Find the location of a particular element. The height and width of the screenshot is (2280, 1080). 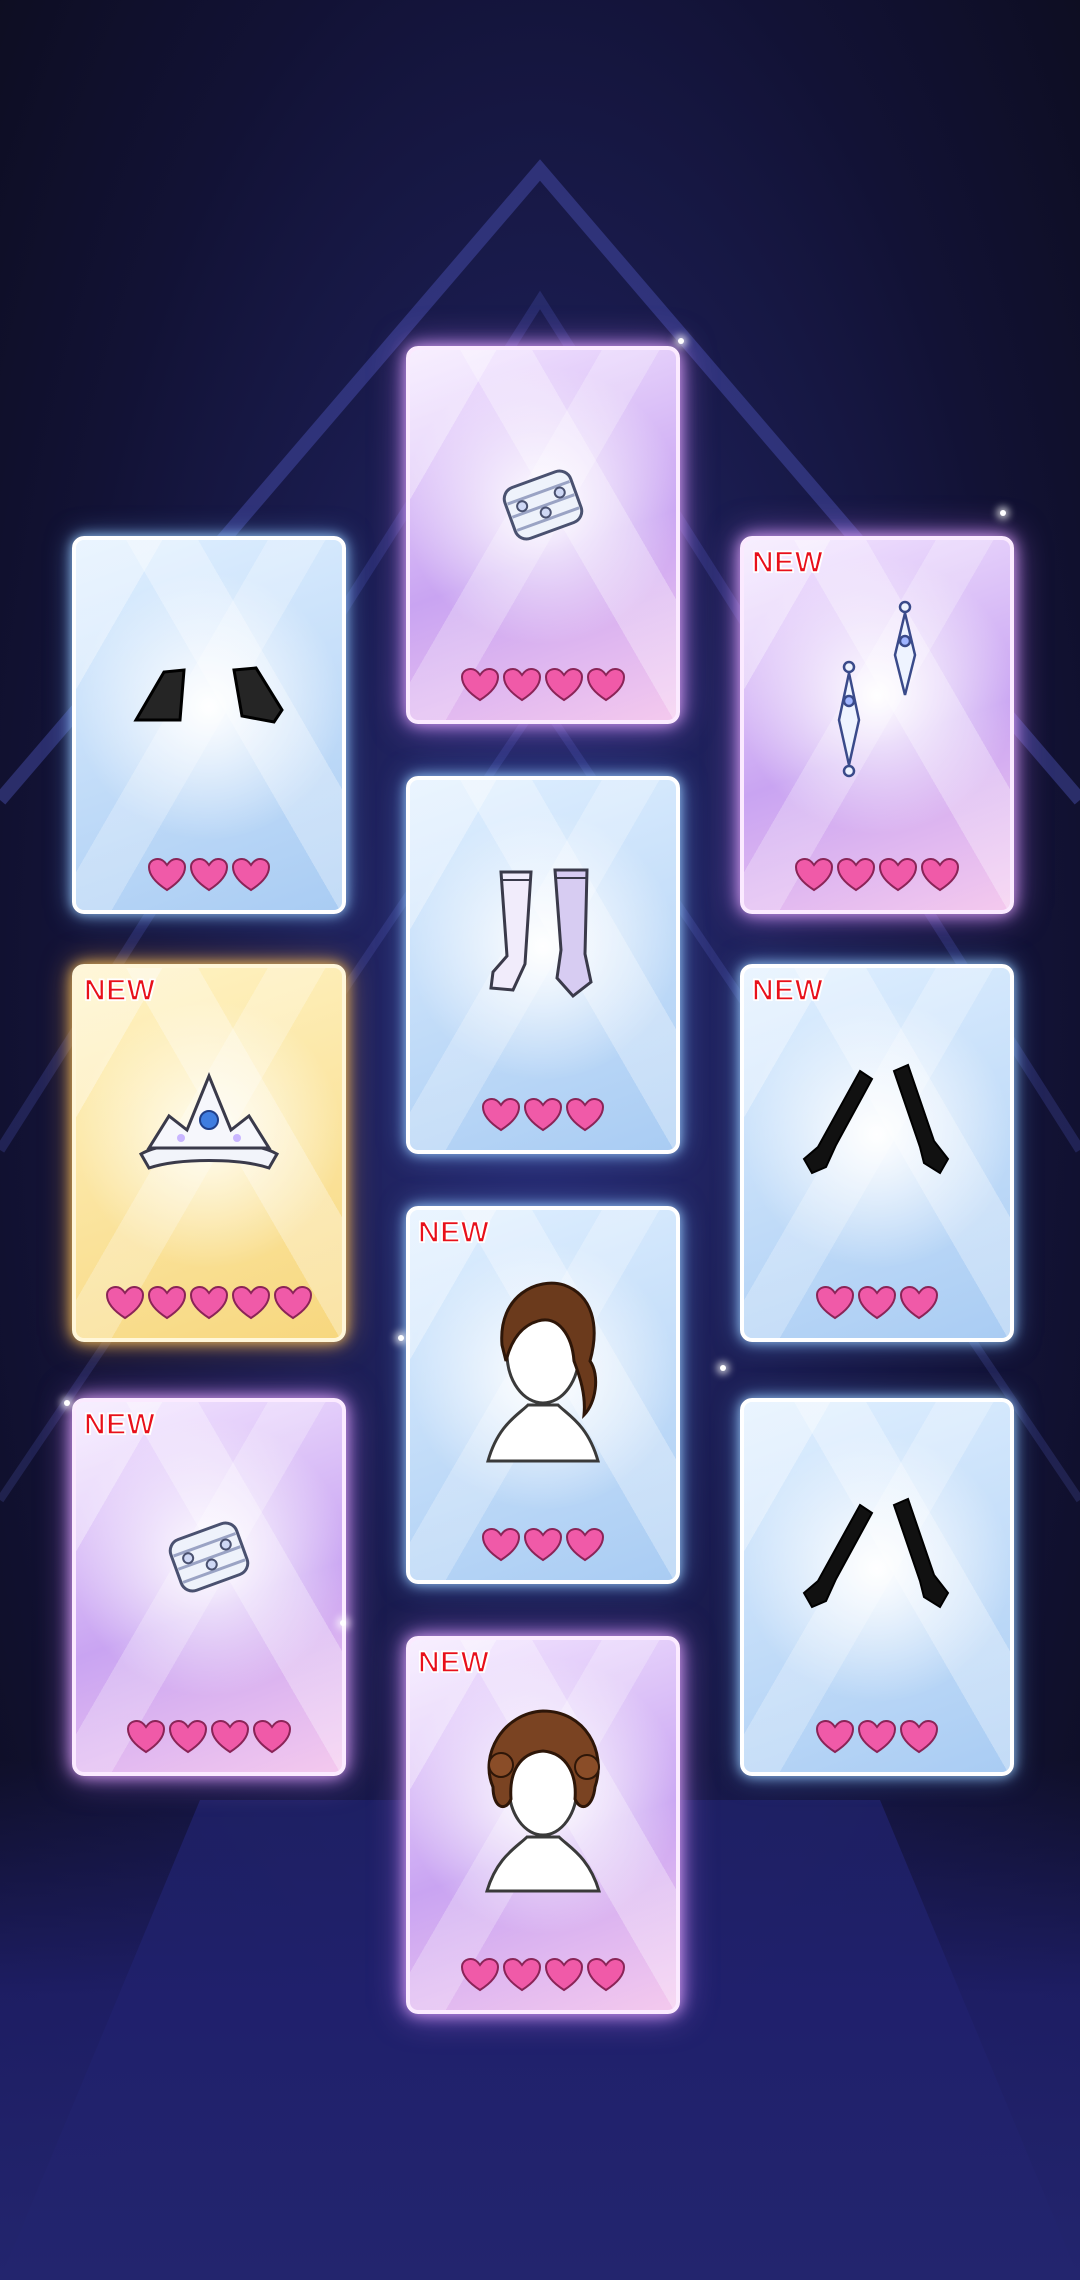

wrist-cuffs-icon is located at coordinates (209, 695).